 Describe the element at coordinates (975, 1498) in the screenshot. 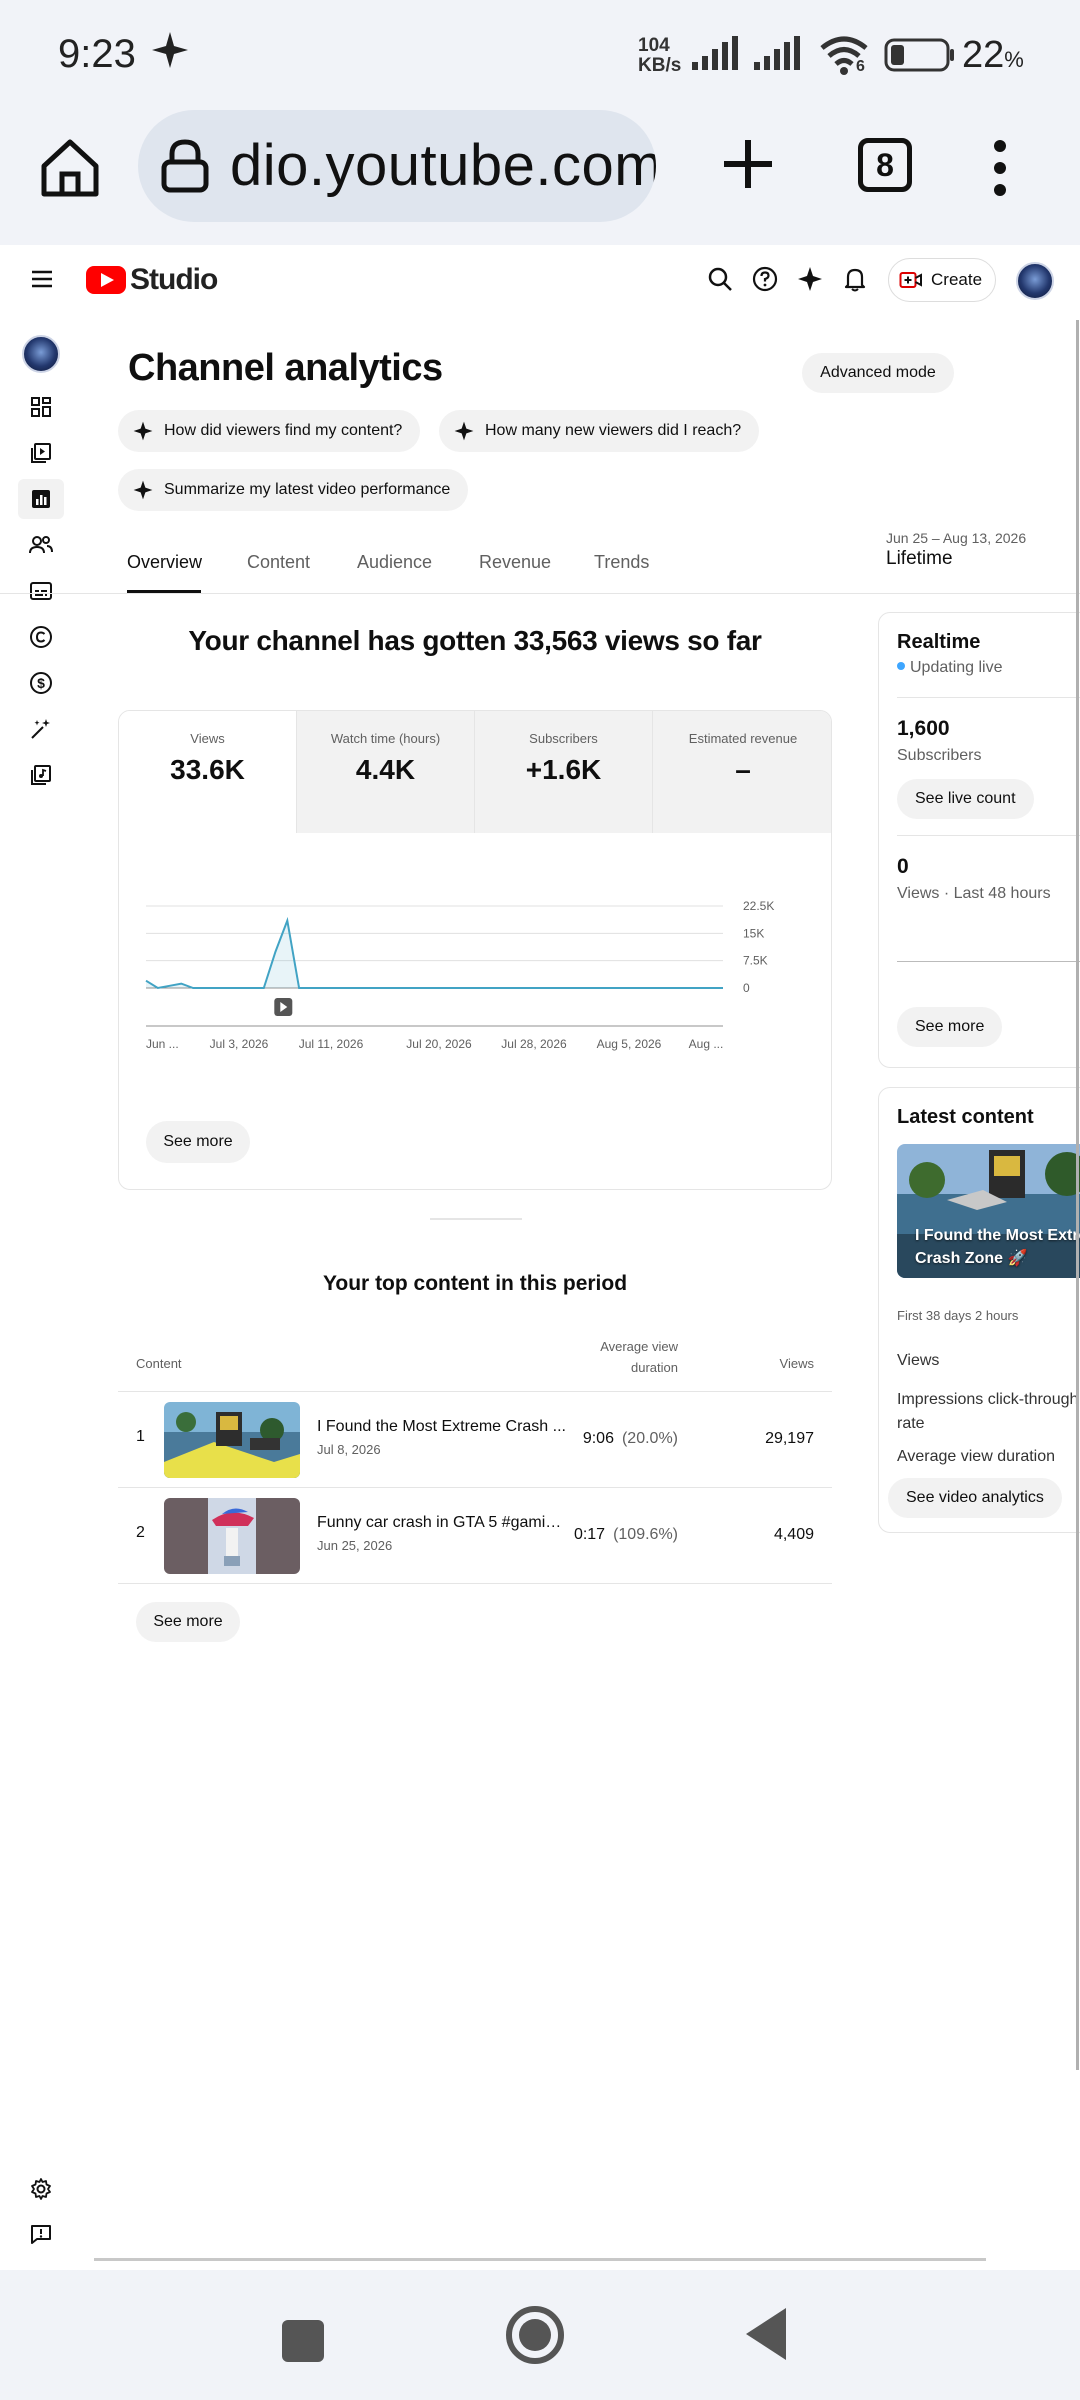

I see `see-video-analytics-button: See video analytics` at that location.